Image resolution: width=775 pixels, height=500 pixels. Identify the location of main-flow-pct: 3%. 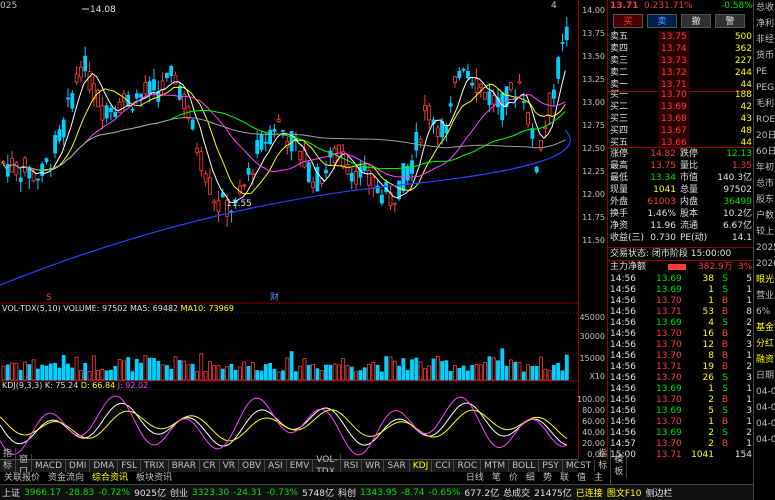
(745, 267).